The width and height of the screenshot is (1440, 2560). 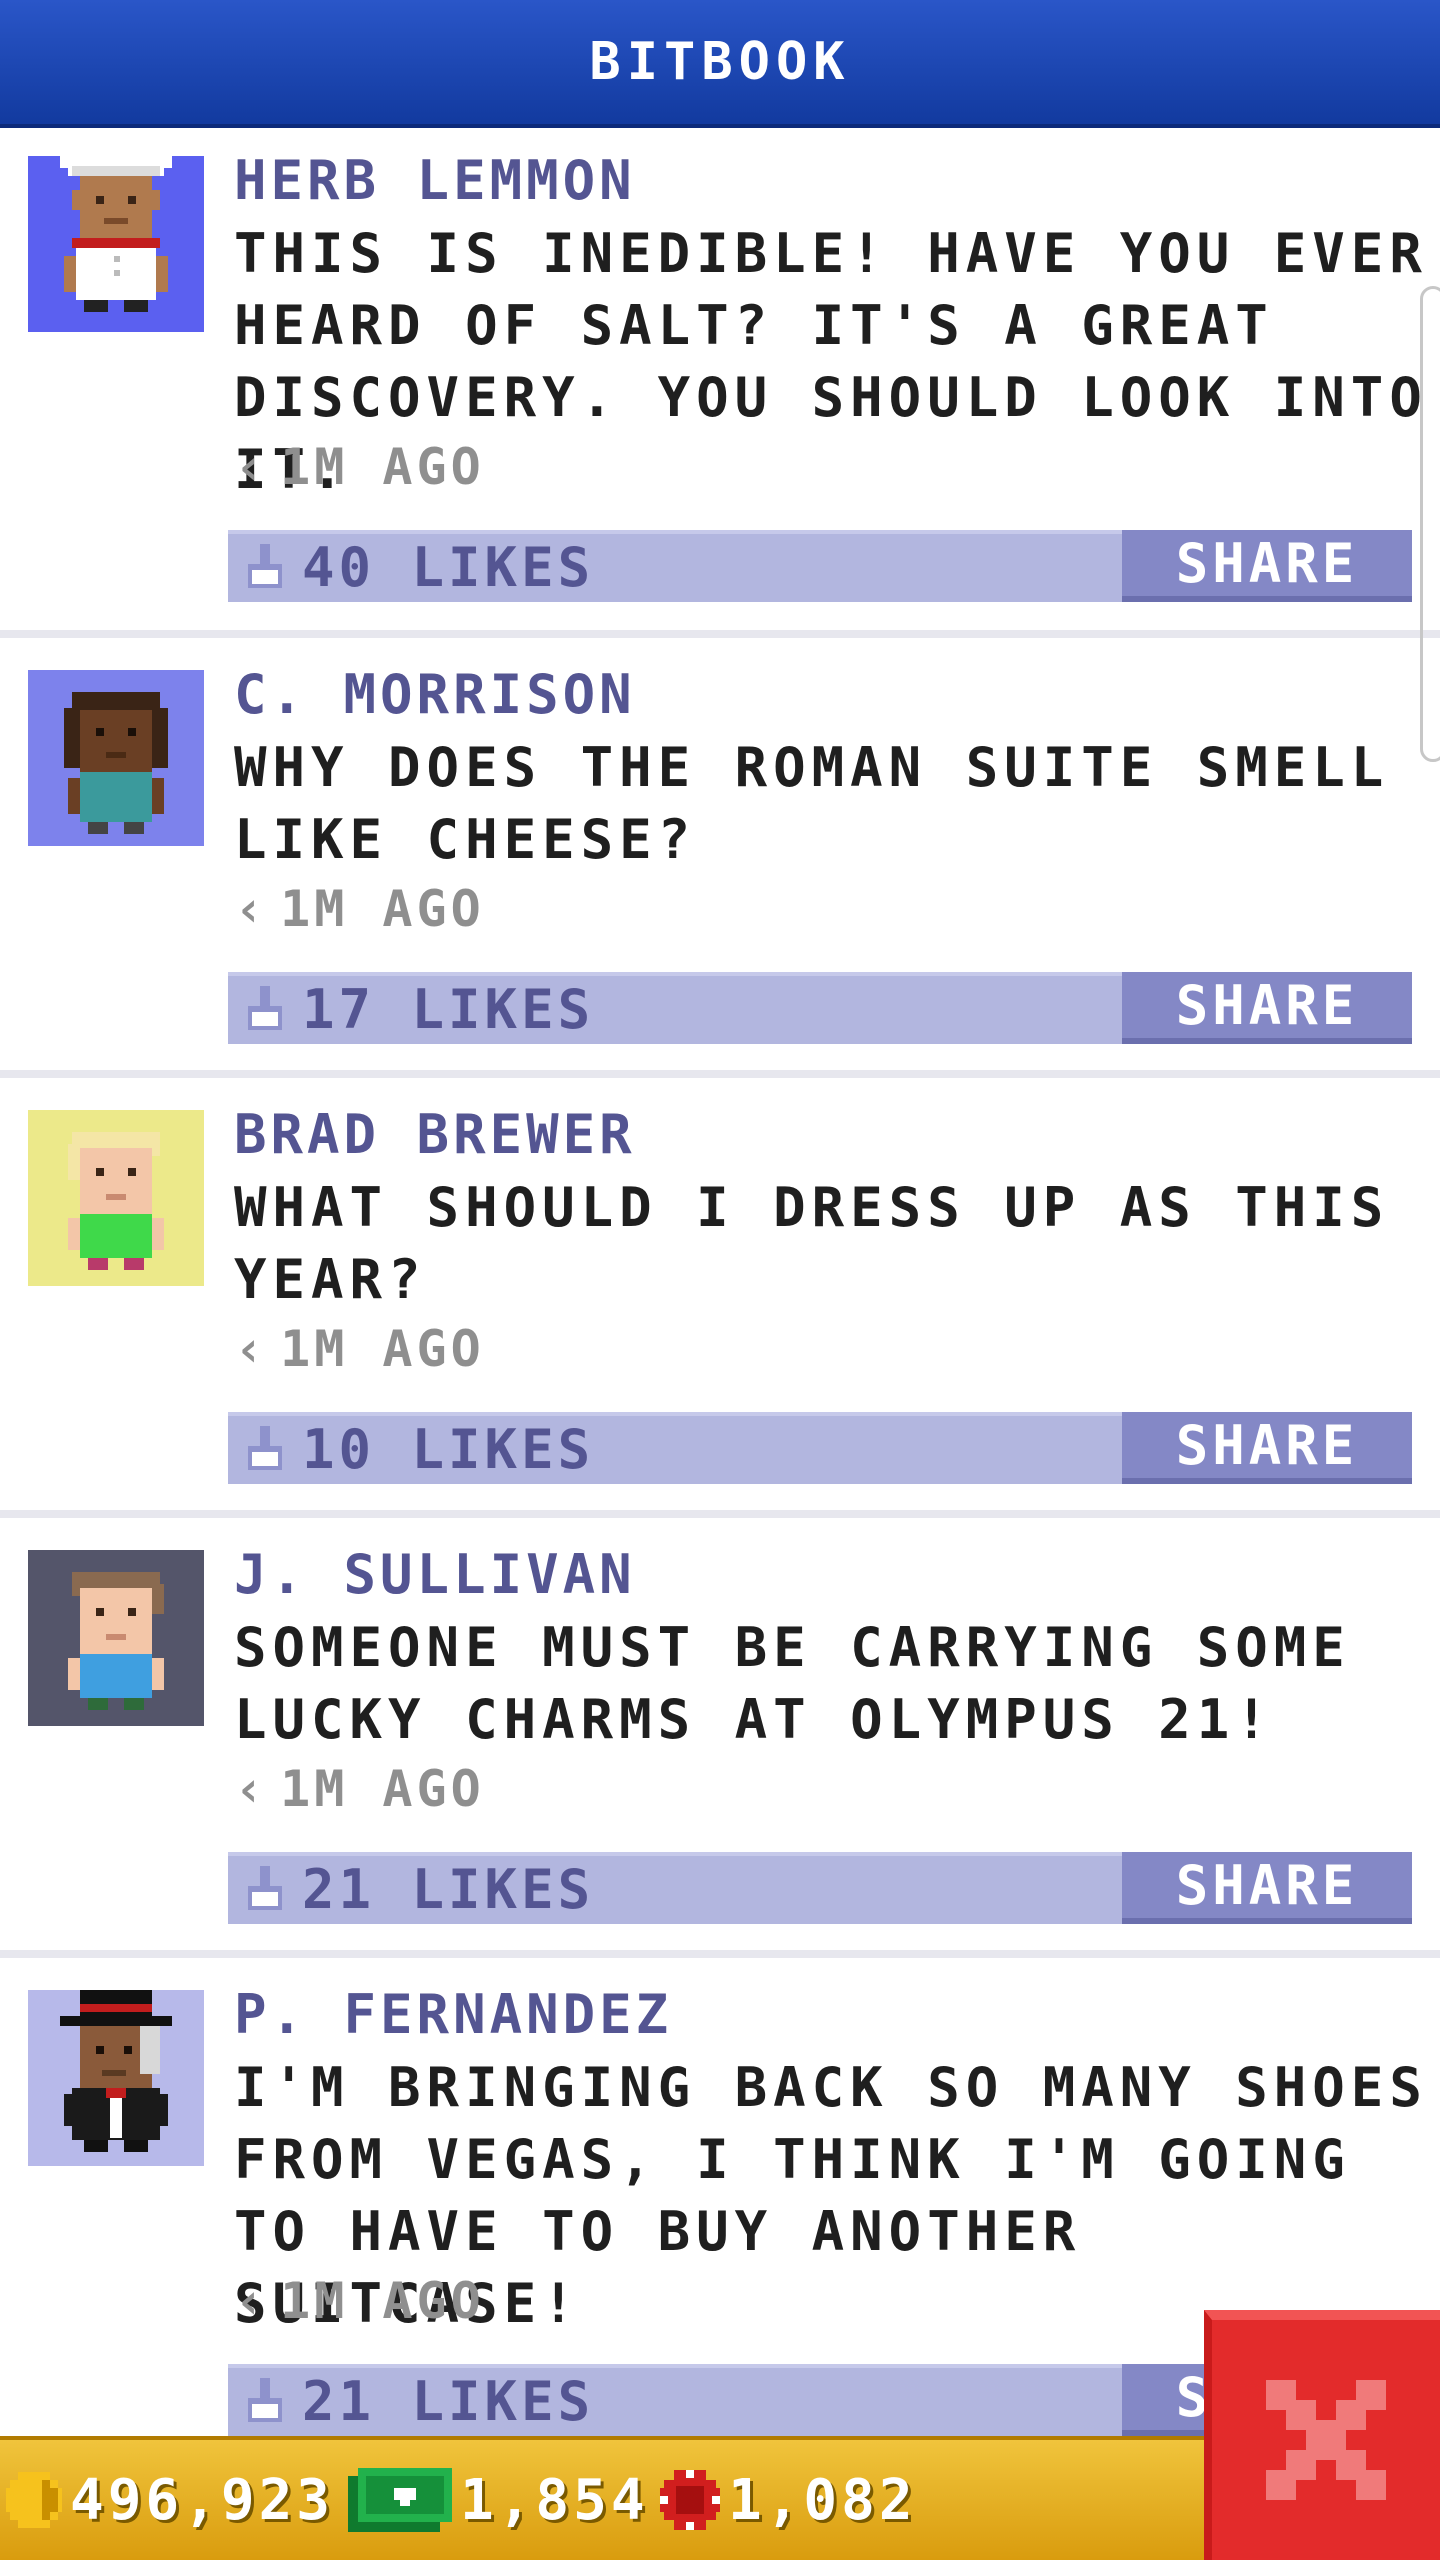 What do you see at coordinates (116, 2078) in the screenshot?
I see `top-hat-avatar-icon` at bounding box center [116, 2078].